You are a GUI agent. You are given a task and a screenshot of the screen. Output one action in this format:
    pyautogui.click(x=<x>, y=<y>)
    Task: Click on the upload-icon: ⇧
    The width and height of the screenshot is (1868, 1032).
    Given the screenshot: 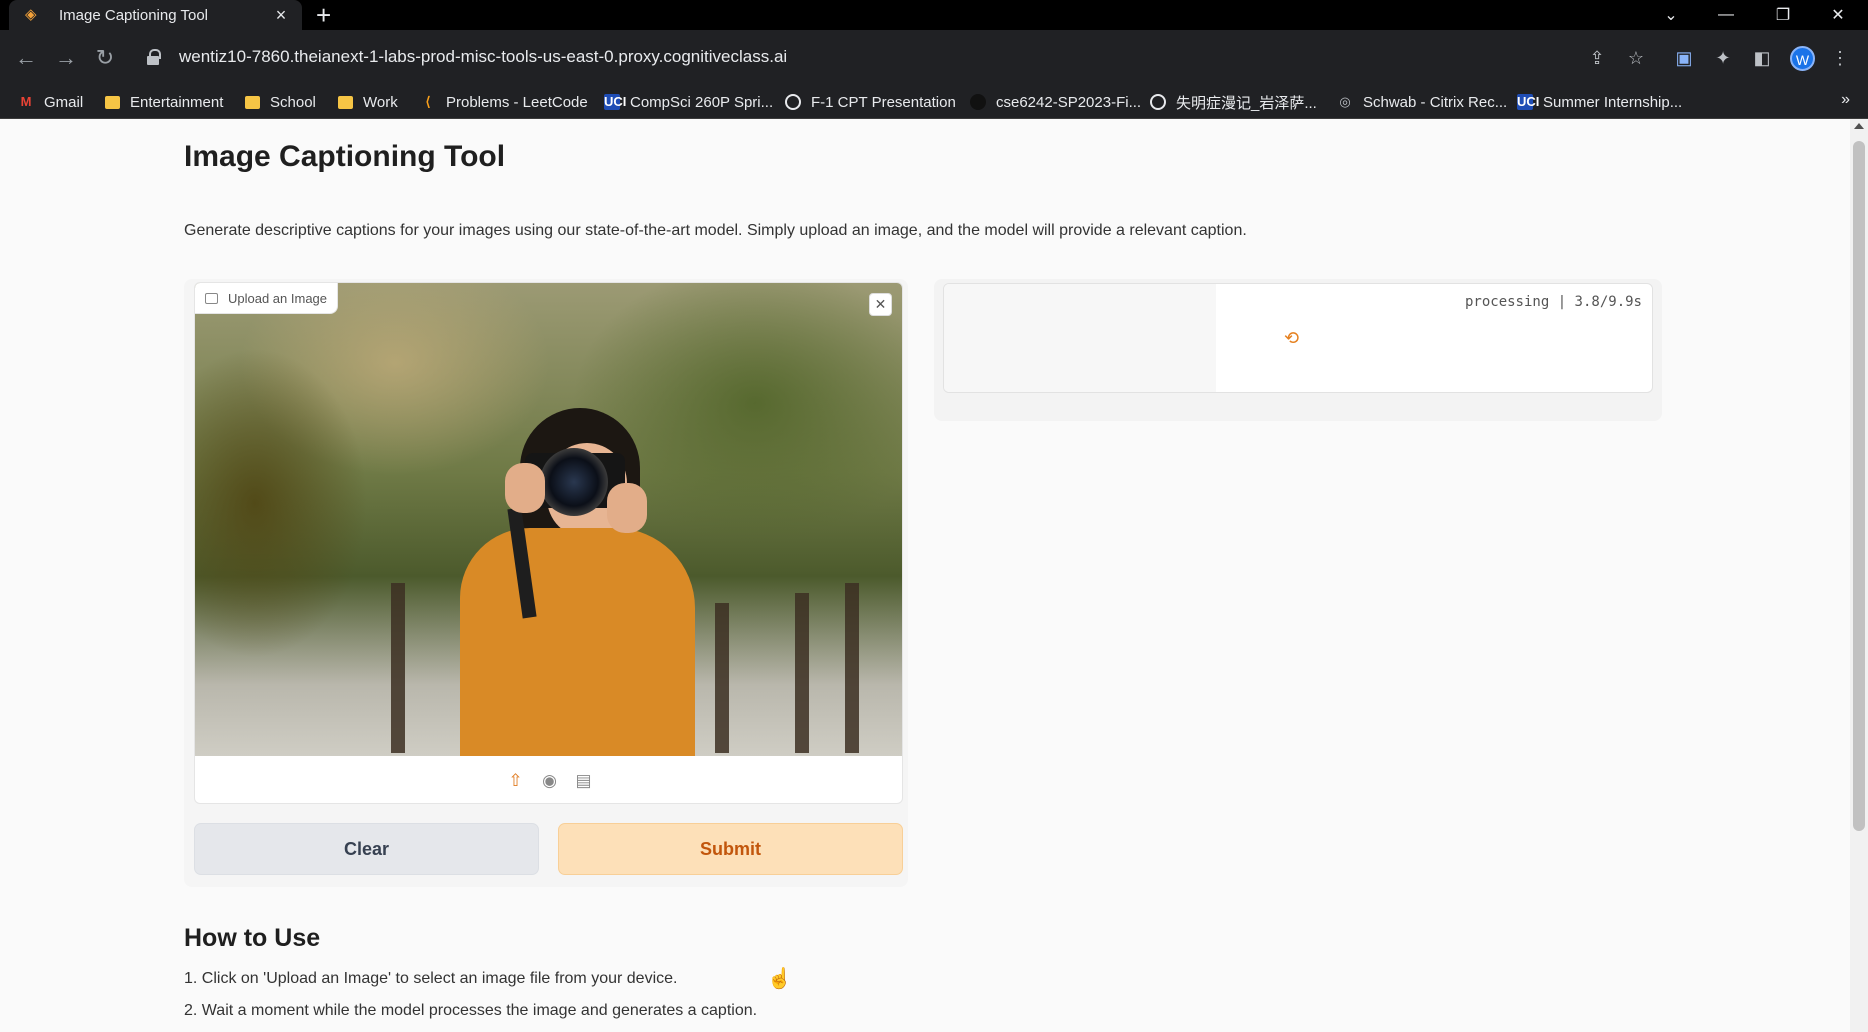 What is the action you would take?
    pyautogui.click(x=516, y=780)
    